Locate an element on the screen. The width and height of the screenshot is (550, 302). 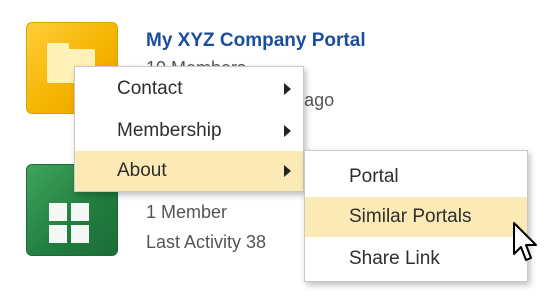
menu-item-contact: Contact is located at coordinates (189, 89).